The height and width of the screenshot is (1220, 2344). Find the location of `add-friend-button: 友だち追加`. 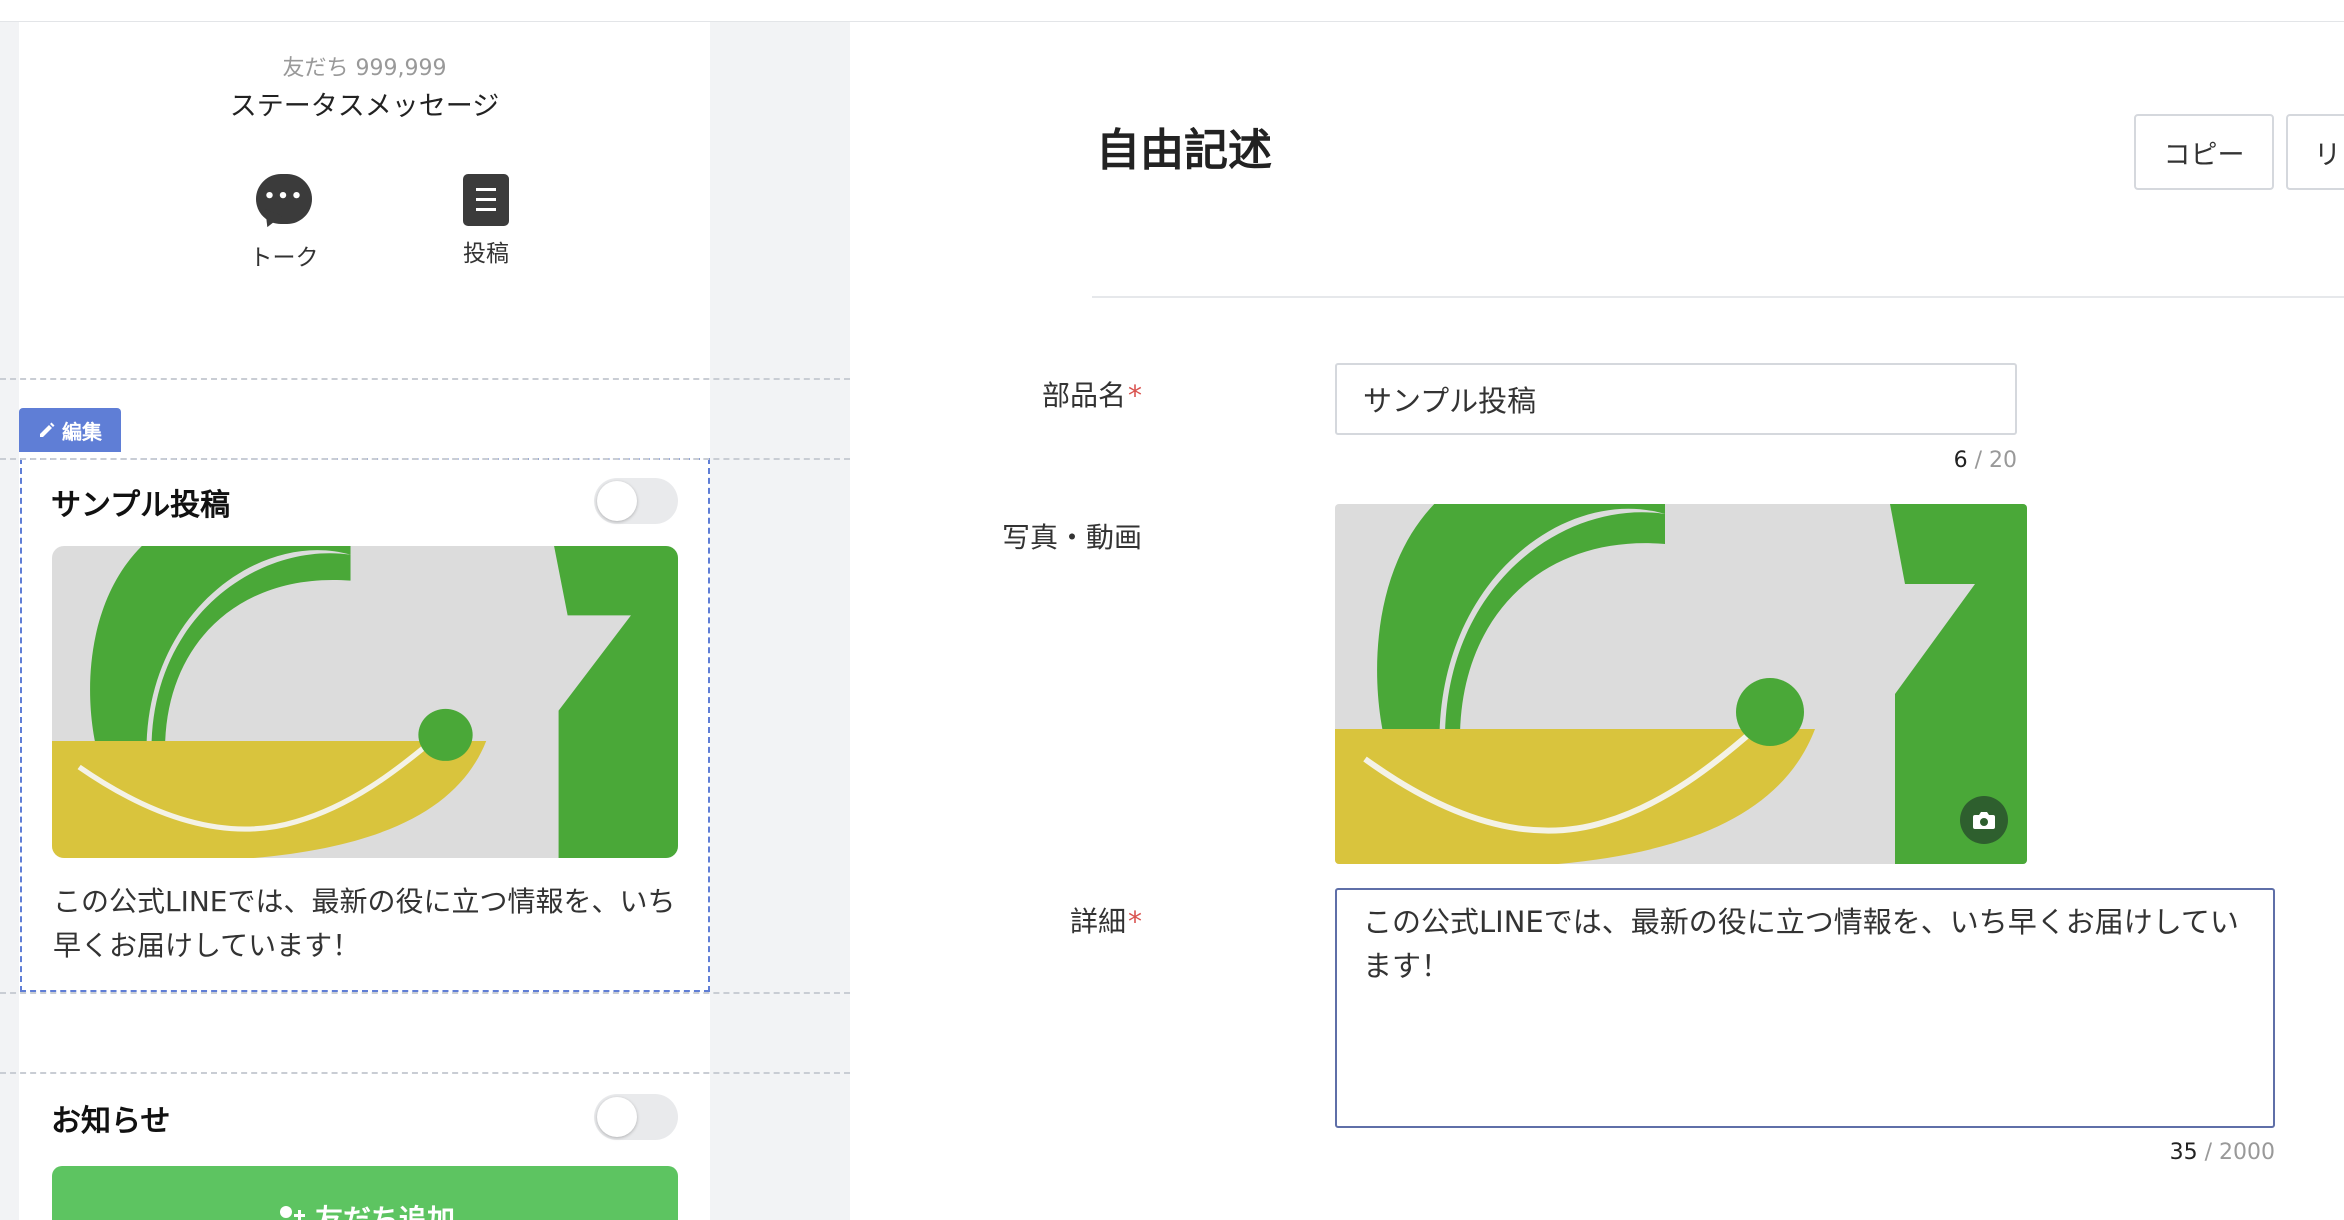

add-friend-button: 友だち追加 is located at coordinates (365, 1193).